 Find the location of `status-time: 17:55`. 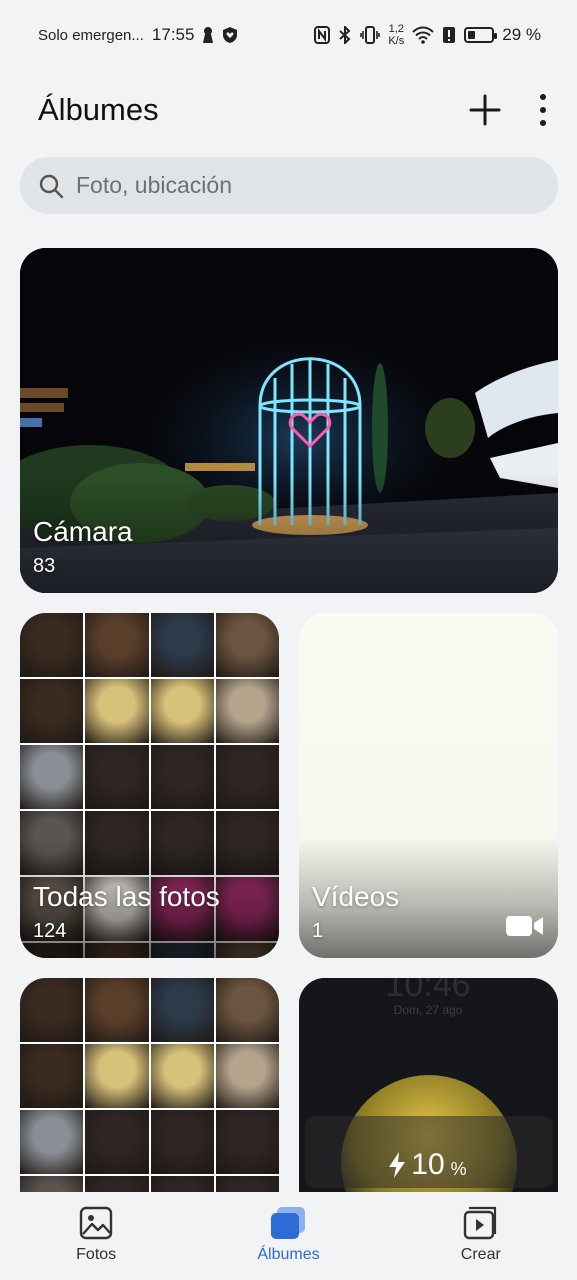

status-time: 17:55 is located at coordinates (173, 34).